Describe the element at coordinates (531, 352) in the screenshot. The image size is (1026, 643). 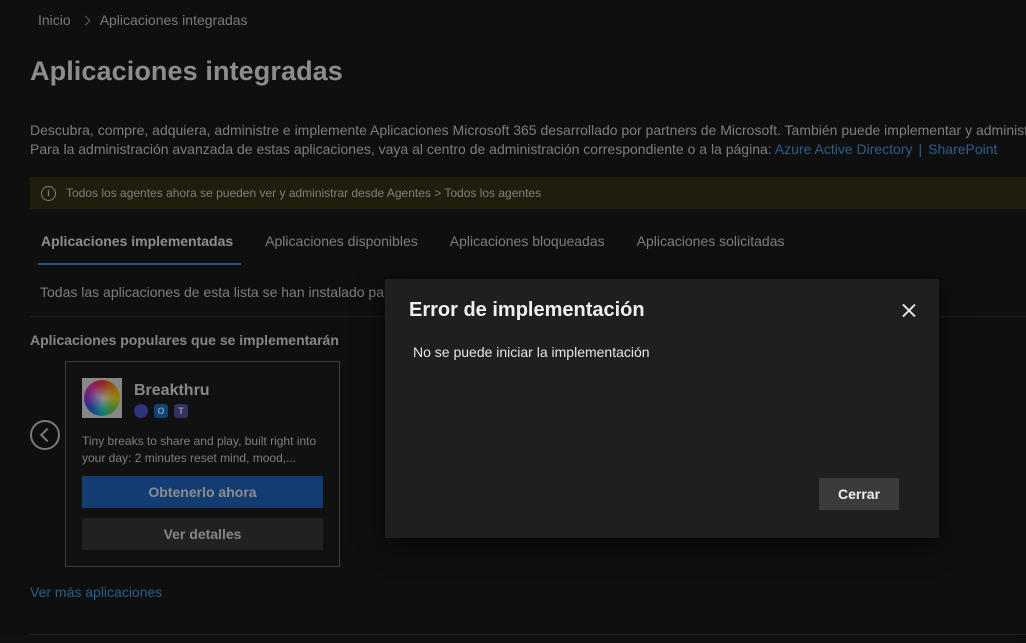
I see `dialog-message: No se puede iniciar la implementación` at that location.